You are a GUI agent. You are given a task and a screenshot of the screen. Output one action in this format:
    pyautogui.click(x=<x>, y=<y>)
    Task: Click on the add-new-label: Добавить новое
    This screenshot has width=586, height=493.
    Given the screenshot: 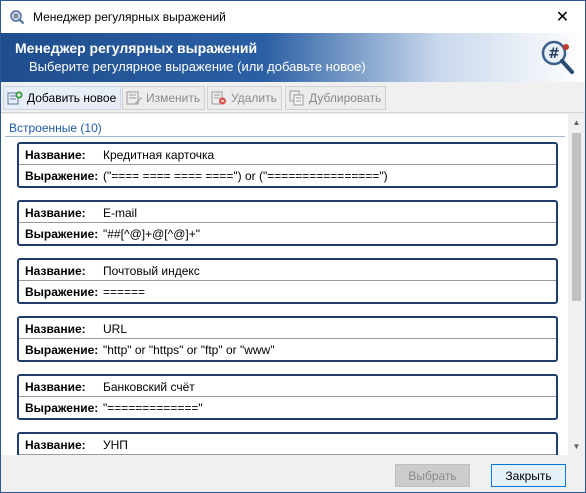 What is the action you would take?
    pyautogui.click(x=72, y=98)
    